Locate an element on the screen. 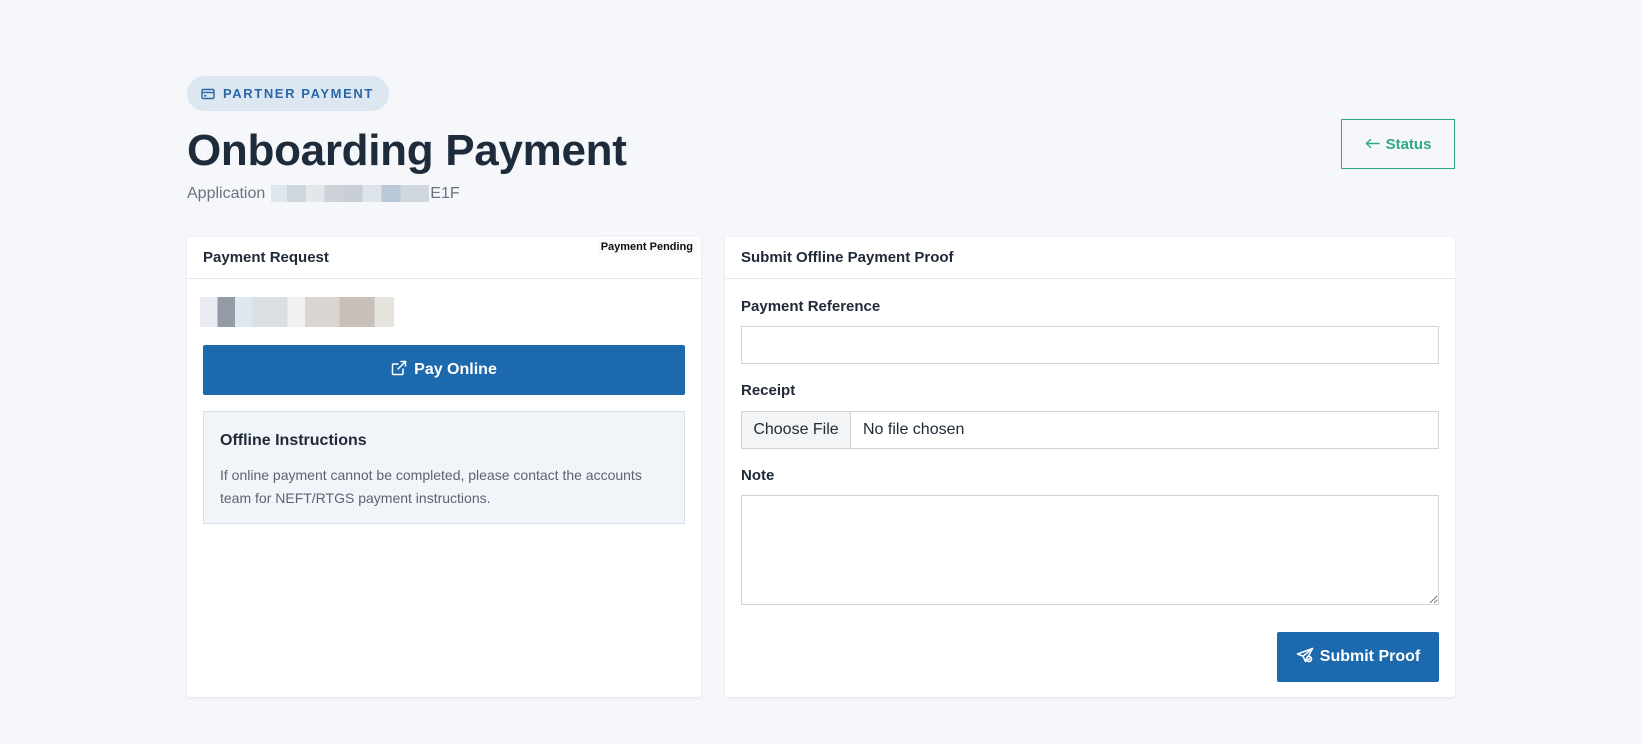 The width and height of the screenshot is (1642, 744). offline-proof-header: Submit Offline Payment Proof is located at coordinates (1090, 258).